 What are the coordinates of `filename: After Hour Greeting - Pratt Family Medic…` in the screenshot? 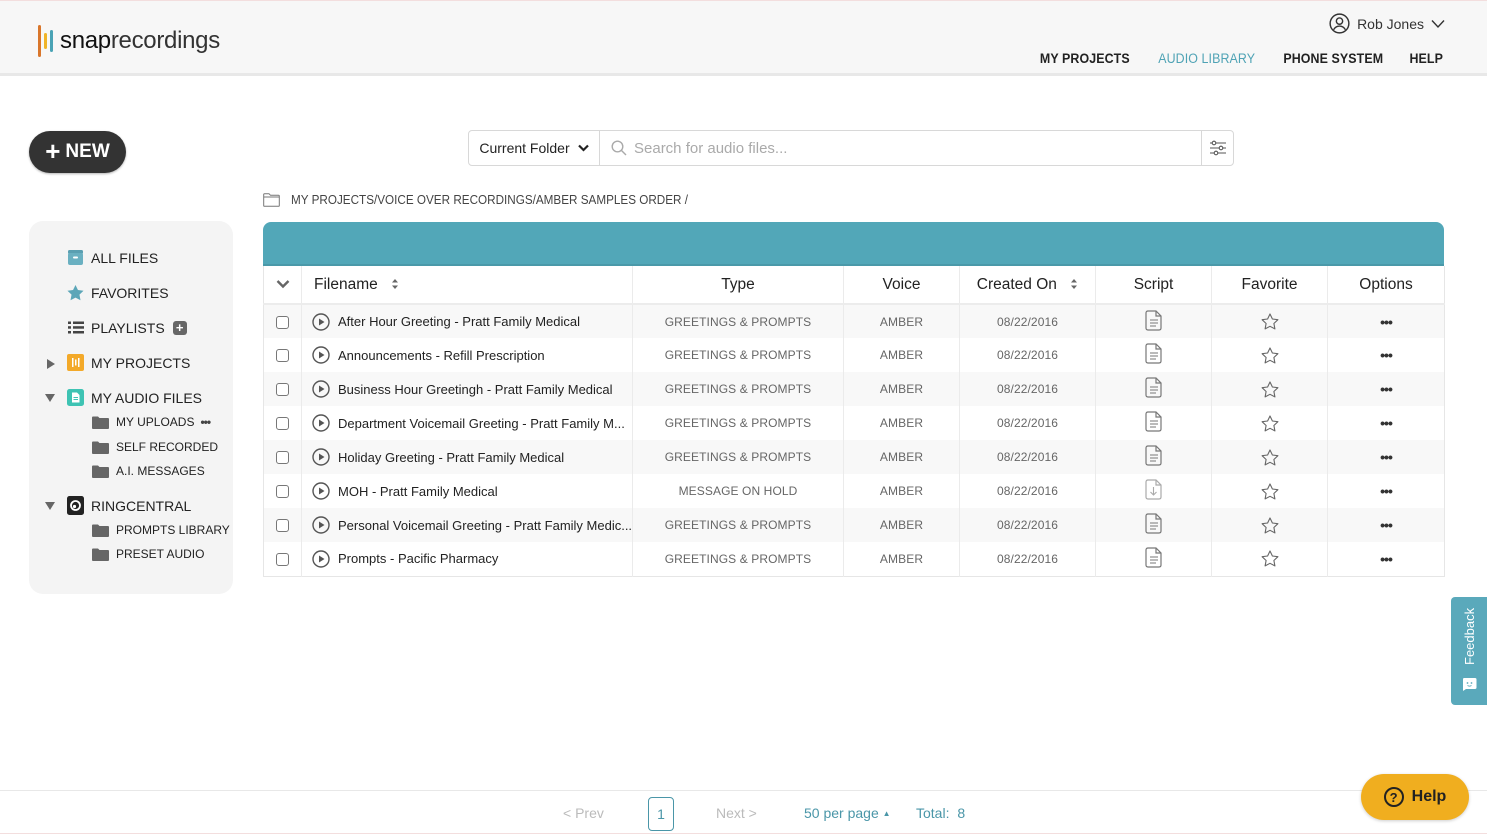 It's located at (459, 321).